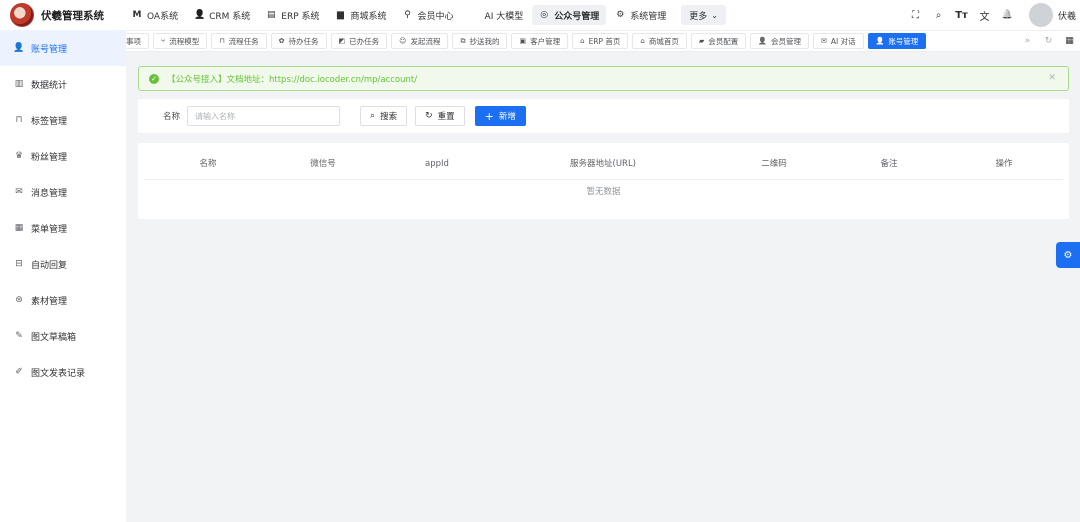 Image resolution: width=1080 pixels, height=522 pixels. I want to click on sidebar-item-label: 素材管理, so click(49, 301).